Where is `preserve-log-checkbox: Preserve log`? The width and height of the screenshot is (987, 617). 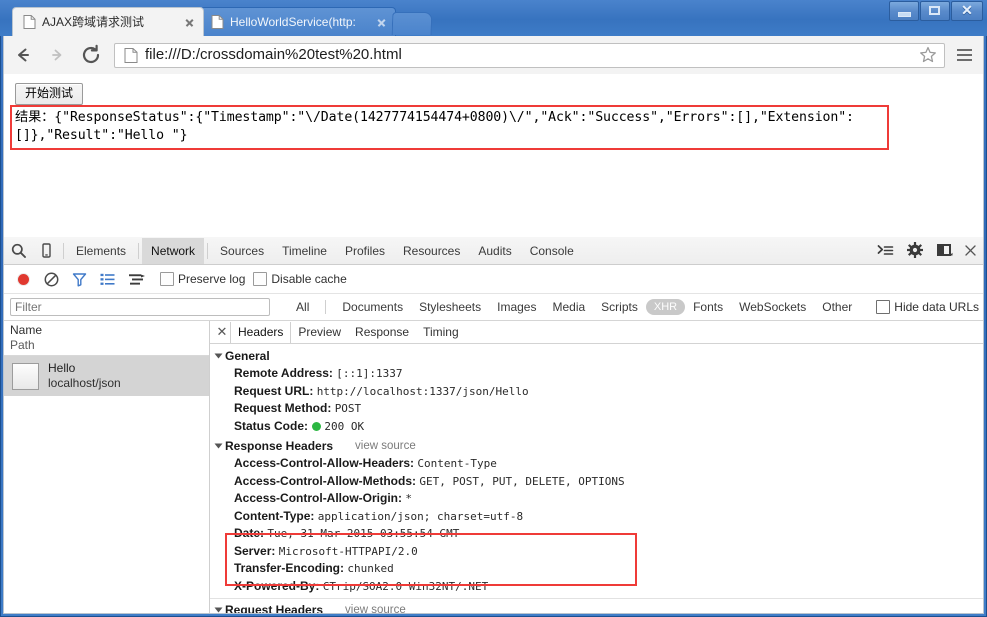 preserve-log-checkbox: Preserve log is located at coordinates (202, 279).